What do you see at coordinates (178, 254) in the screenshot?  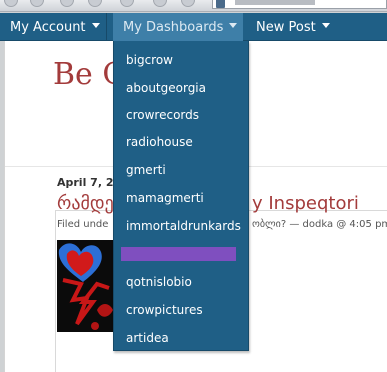 I see `dashboard-item-redacted` at bounding box center [178, 254].